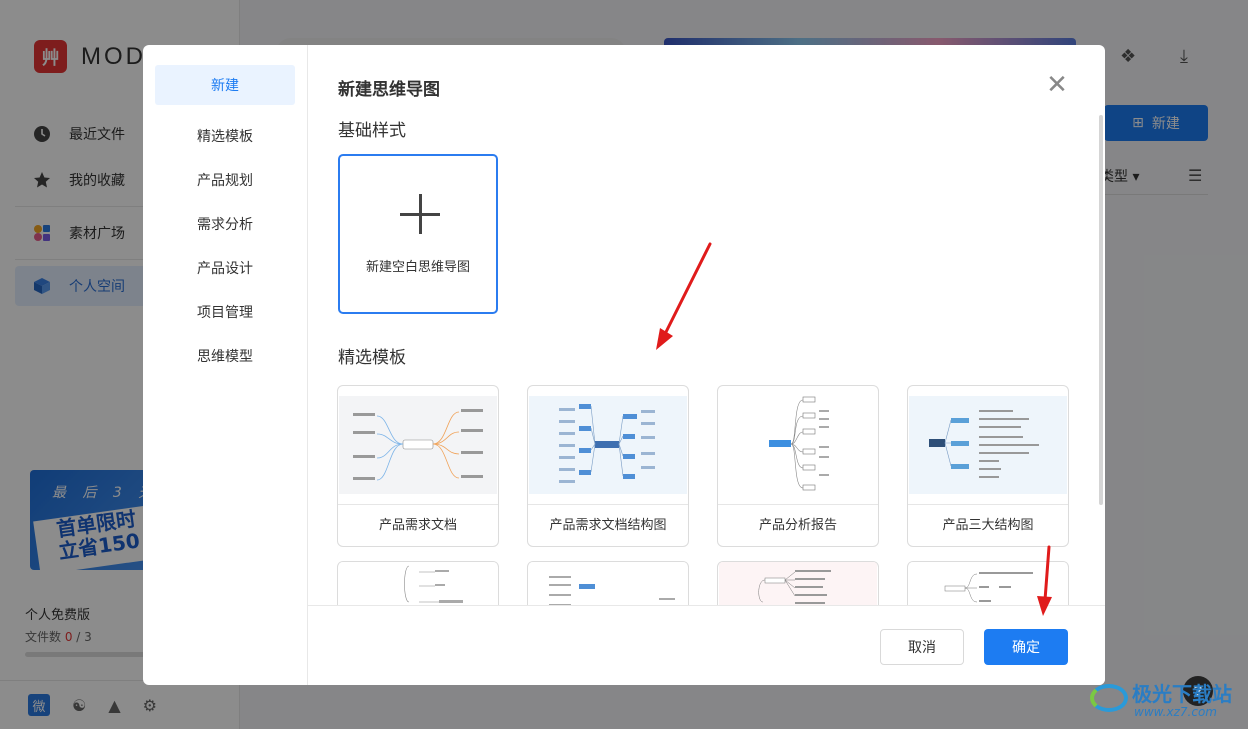 The height and width of the screenshot is (729, 1248). I want to click on template-card-three-structures: 产品三大结构图, so click(988, 466).